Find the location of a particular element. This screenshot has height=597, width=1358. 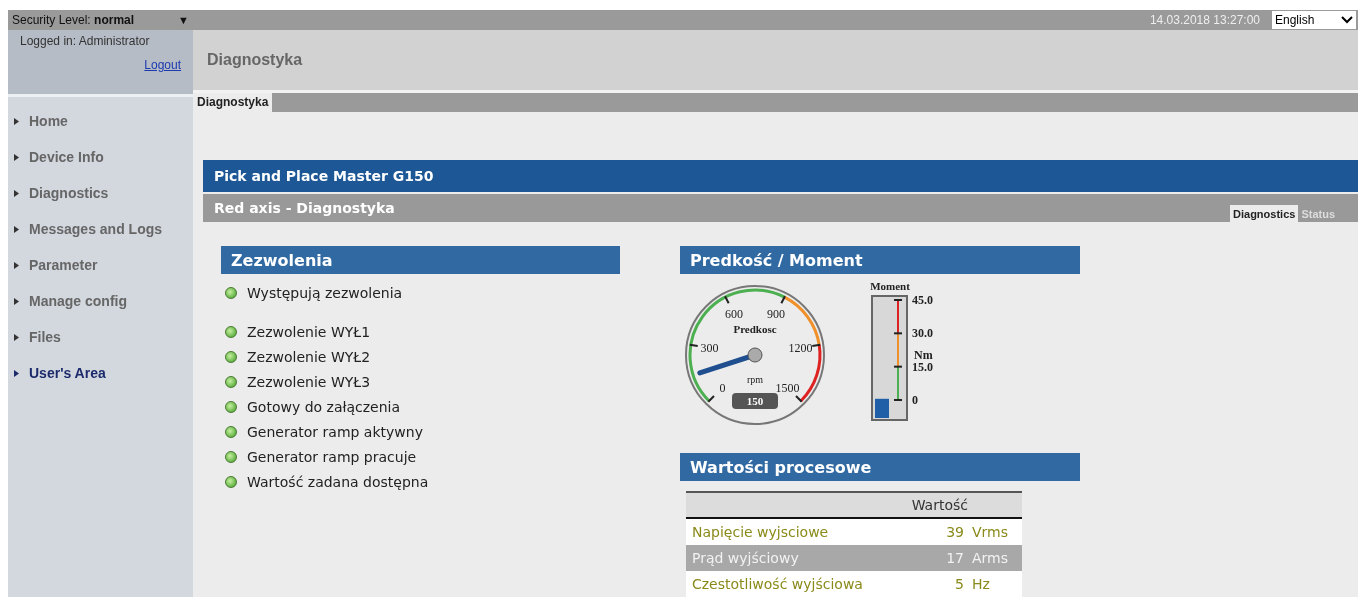

table-cell-text: Hz is located at coordinates (981, 584).